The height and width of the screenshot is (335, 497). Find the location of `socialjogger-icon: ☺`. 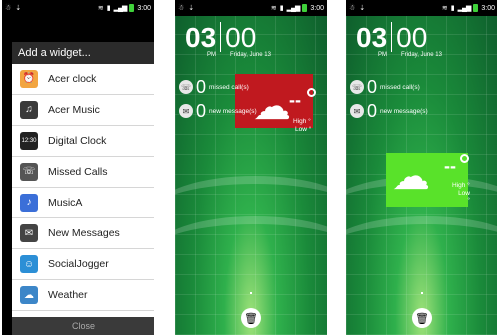

socialjogger-icon: ☺ is located at coordinates (29, 264).